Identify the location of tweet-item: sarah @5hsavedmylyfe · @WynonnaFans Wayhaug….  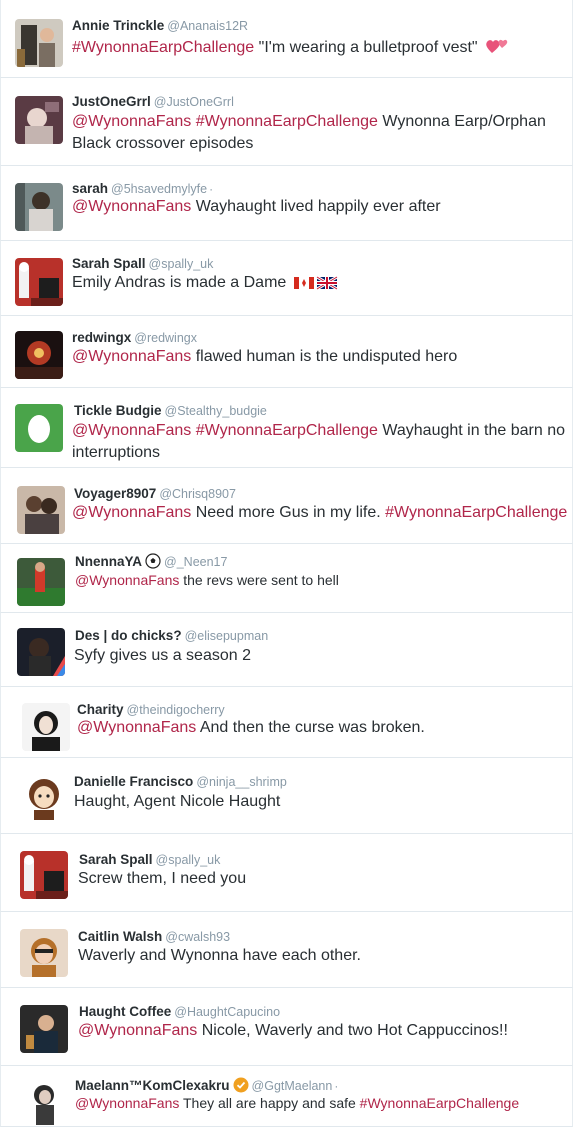
(286, 203).